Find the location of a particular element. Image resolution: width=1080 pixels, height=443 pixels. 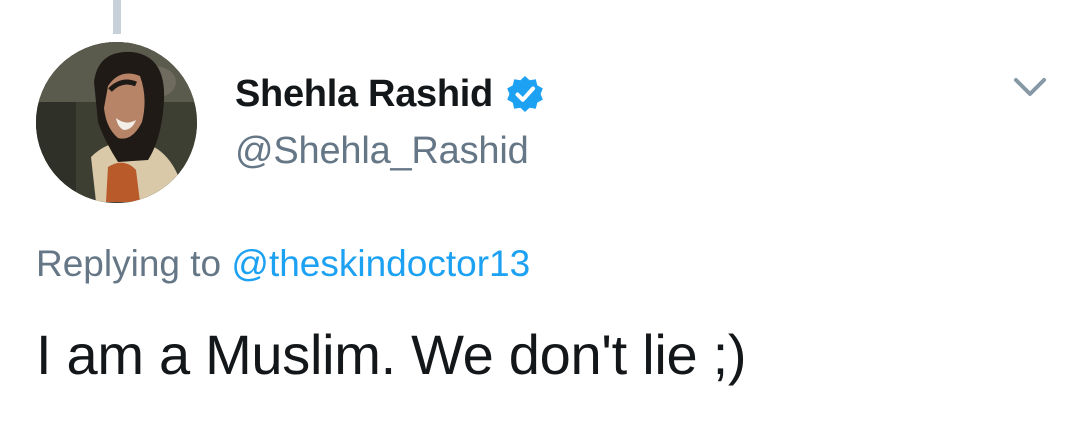

avatar-photo is located at coordinates (116, 122).